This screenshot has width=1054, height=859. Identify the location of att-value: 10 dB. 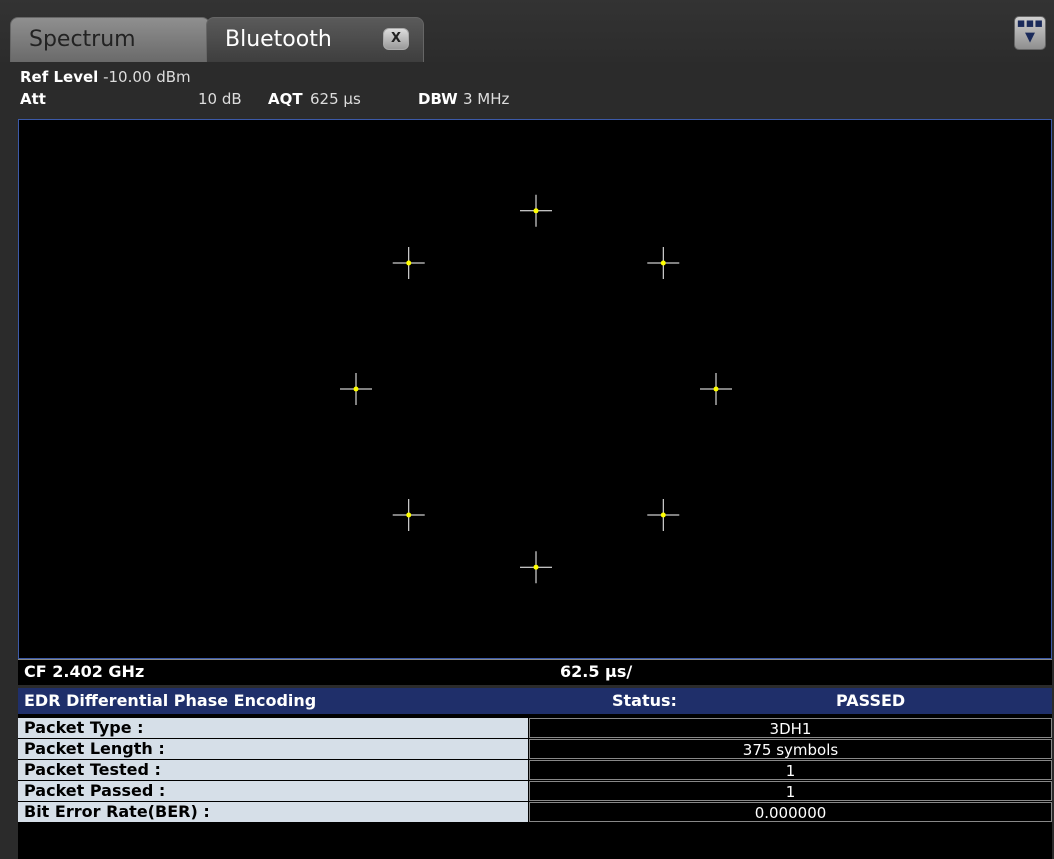
(220, 99).